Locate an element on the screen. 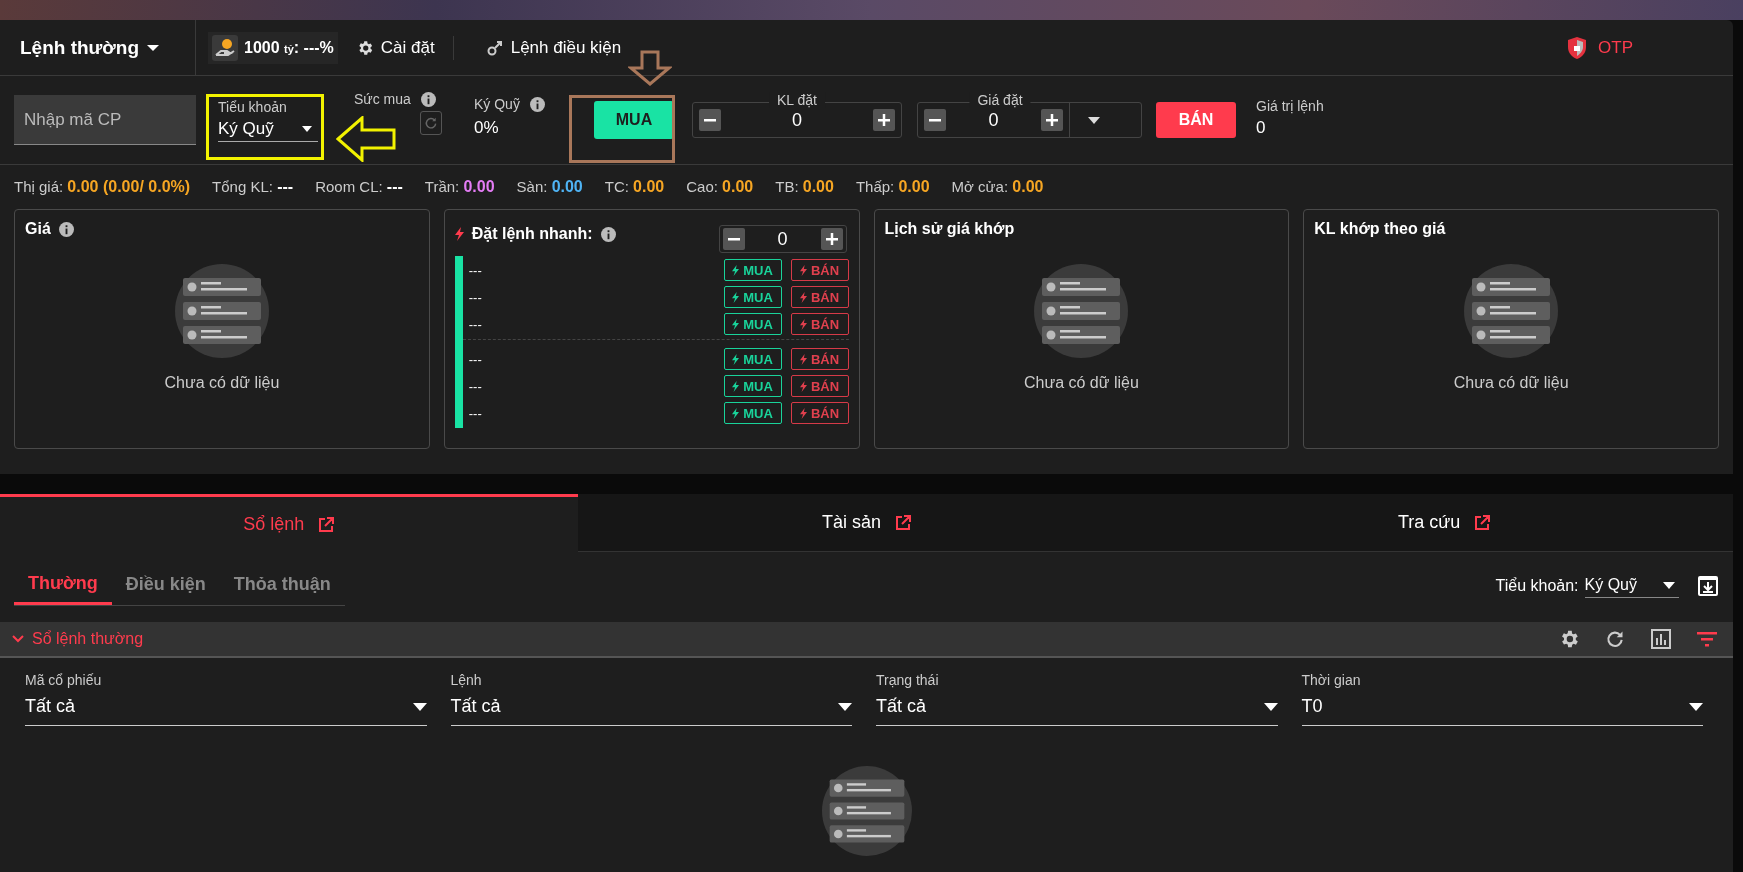 This screenshot has height=872, width=1743. quick-quantity-value: 0 is located at coordinates (782, 239).